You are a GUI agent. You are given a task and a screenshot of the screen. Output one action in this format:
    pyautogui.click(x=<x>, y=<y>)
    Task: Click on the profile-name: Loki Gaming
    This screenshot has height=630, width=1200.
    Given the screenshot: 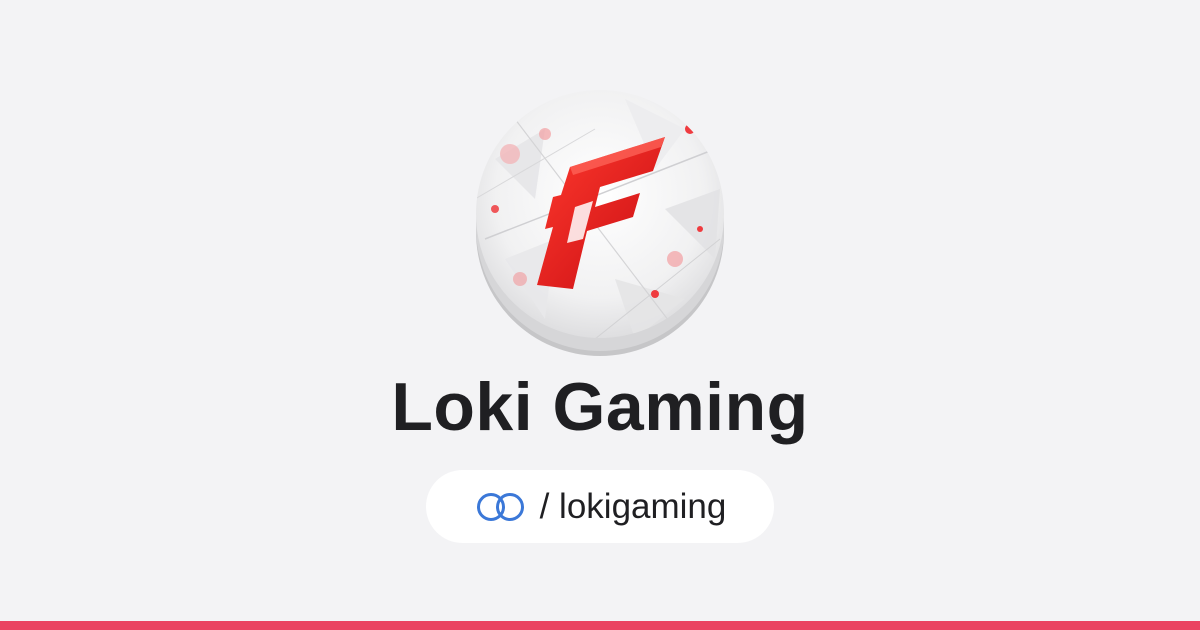 What is the action you would take?
    pyautogui.click(x=600, y=407)
    